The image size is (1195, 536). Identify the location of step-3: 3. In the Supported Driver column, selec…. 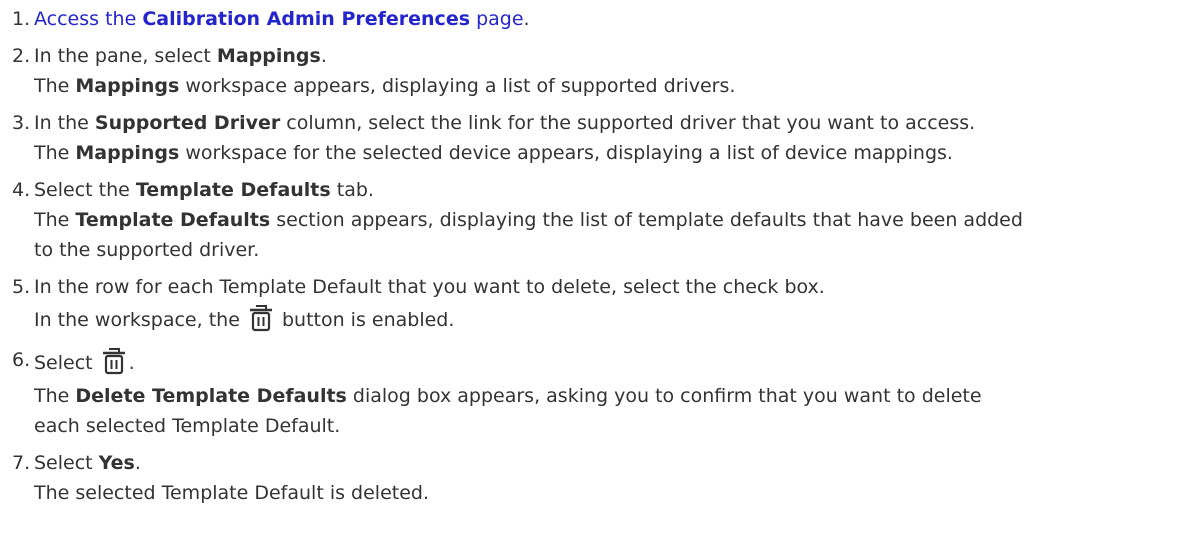
(597, 138).